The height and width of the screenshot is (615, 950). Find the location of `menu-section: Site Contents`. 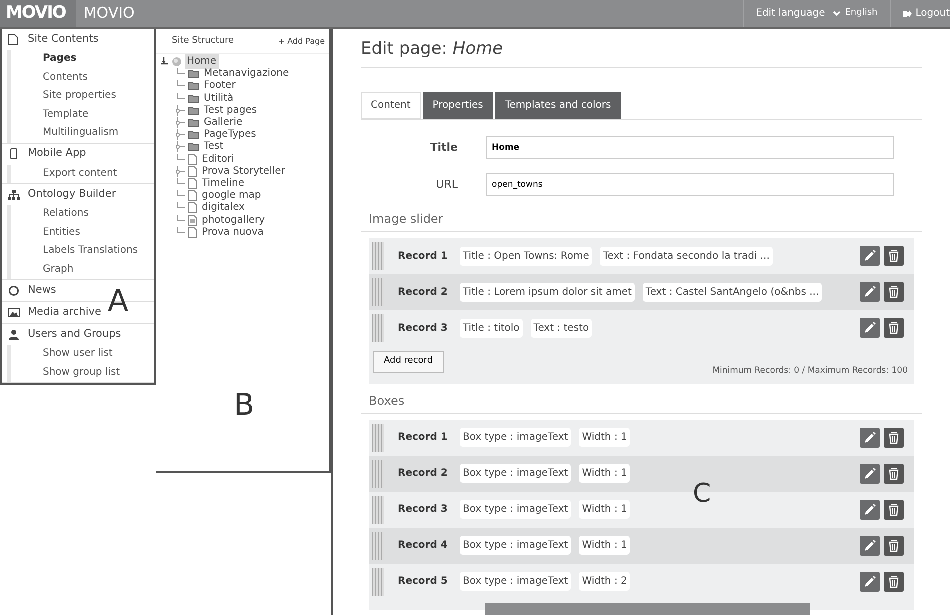

menu-section: Site Contents is located at coordinates (53, 39).